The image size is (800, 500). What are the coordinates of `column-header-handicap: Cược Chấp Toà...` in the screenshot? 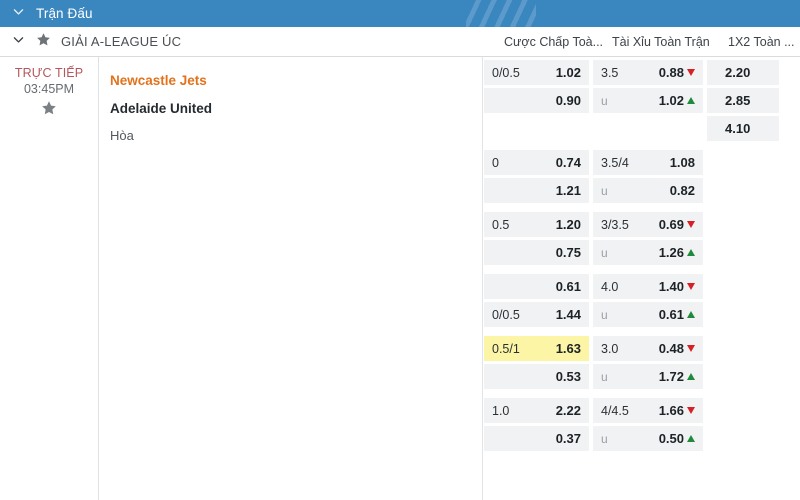 It's located at (552, 42).